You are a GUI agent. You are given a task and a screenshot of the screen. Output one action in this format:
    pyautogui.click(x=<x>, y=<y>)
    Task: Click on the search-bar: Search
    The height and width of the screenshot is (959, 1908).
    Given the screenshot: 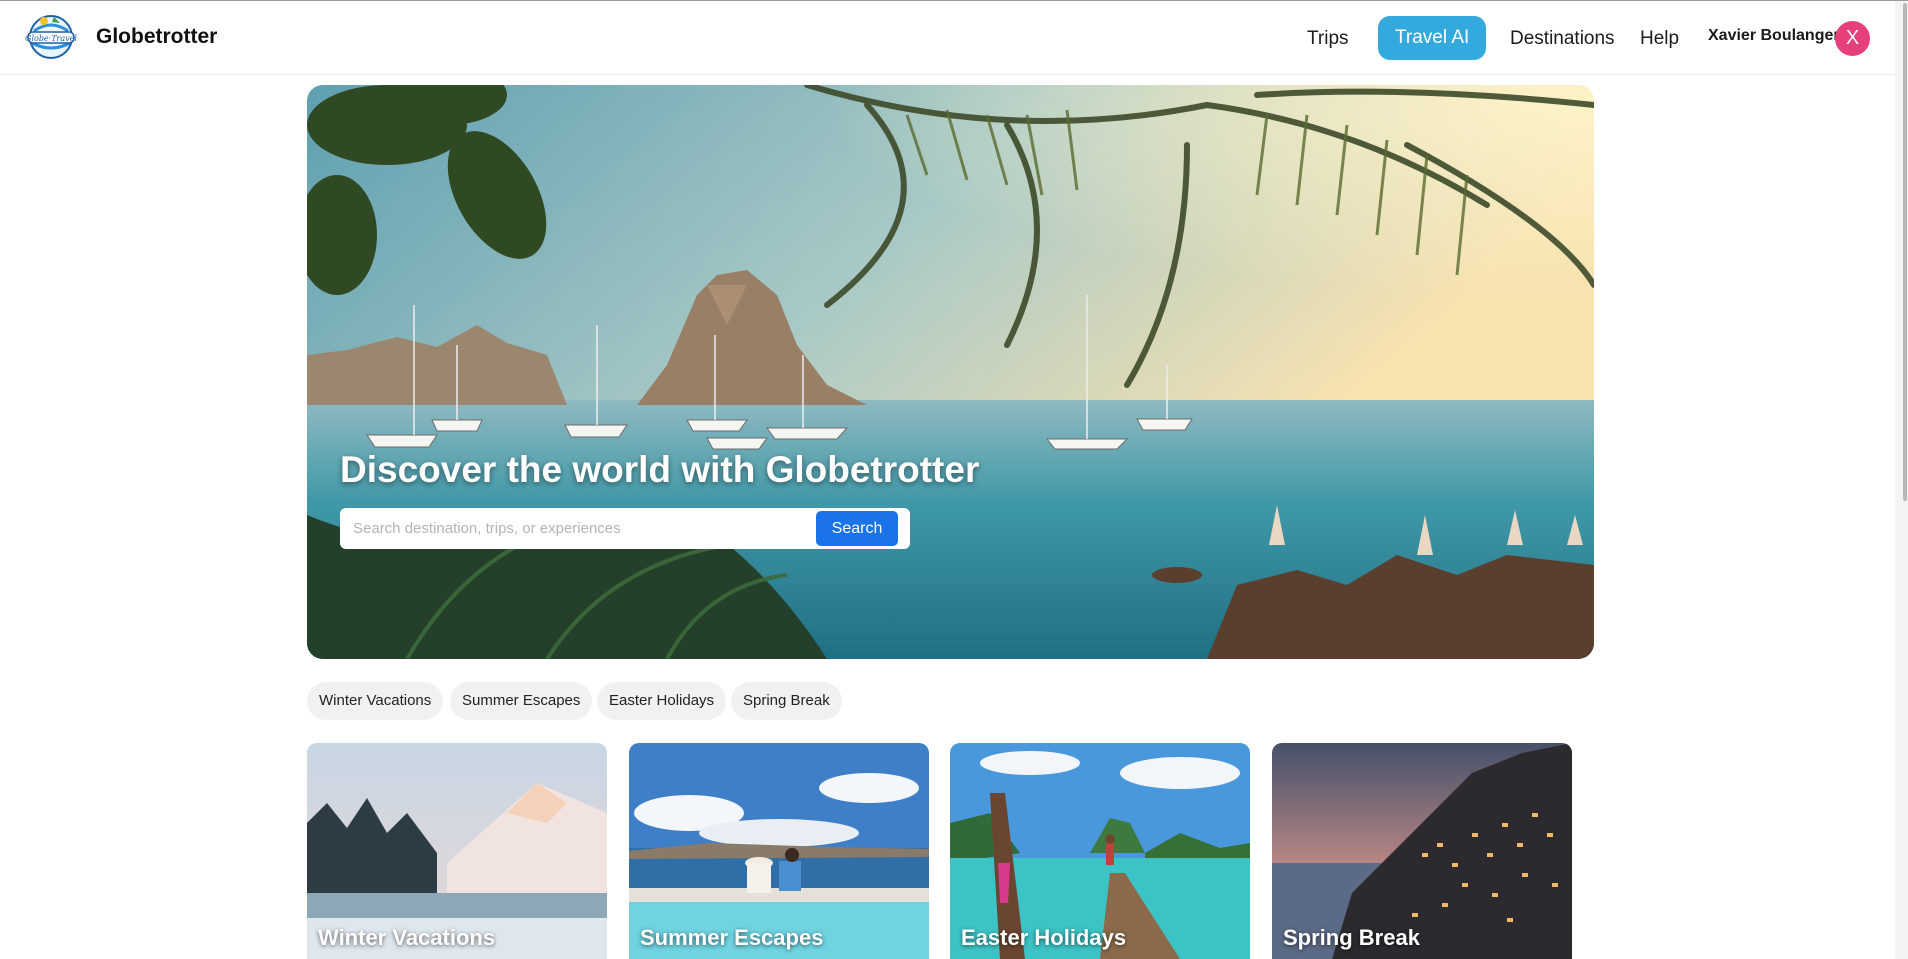 What is the action you would take?
    pyautogui.click(x=625, y=528)
    